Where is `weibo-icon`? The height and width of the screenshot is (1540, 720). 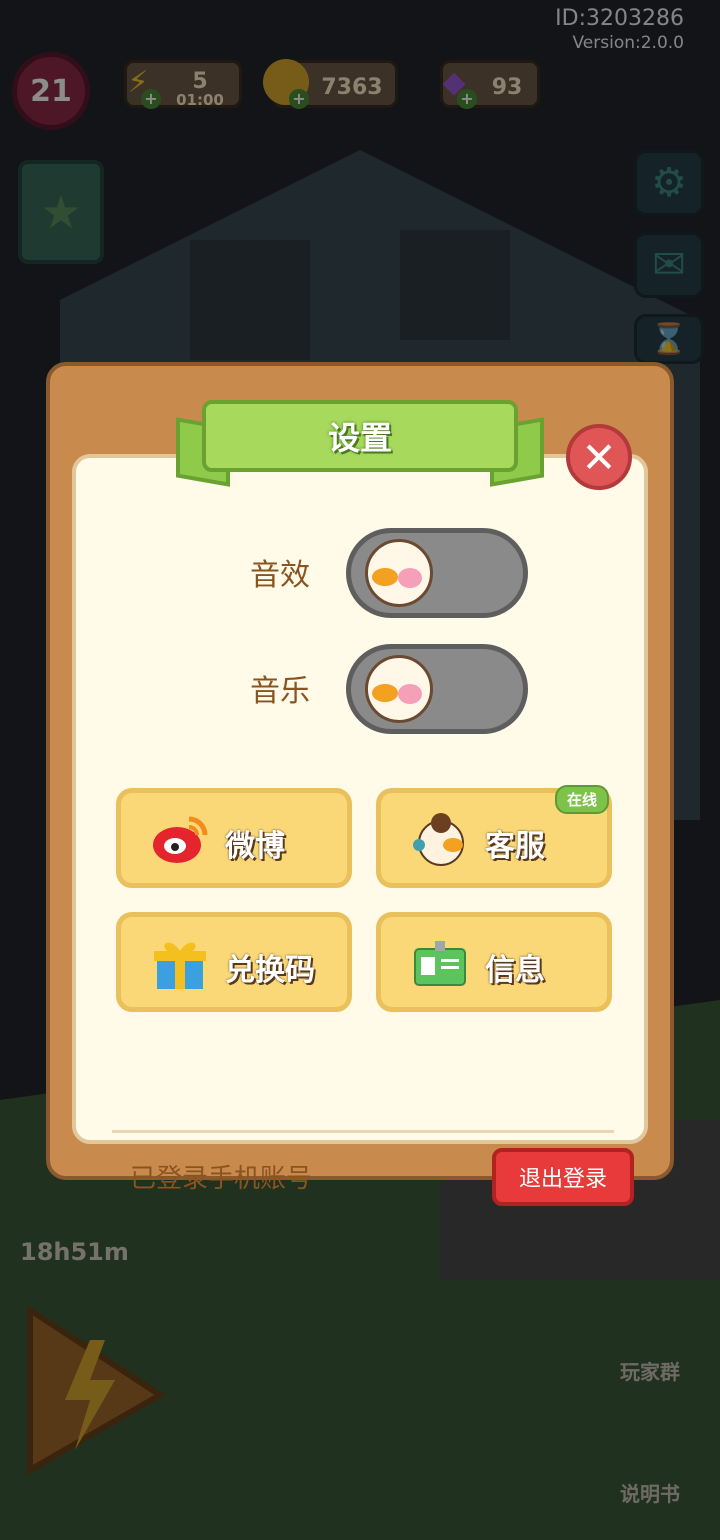
weibo-icon is located at coordinates (180, 840).